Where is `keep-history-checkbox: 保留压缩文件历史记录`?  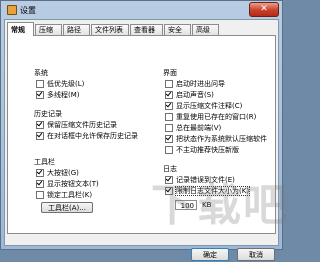
keep-history-checkbox: 保留压缩文件历史记录 is located at coordinates (76, 124).